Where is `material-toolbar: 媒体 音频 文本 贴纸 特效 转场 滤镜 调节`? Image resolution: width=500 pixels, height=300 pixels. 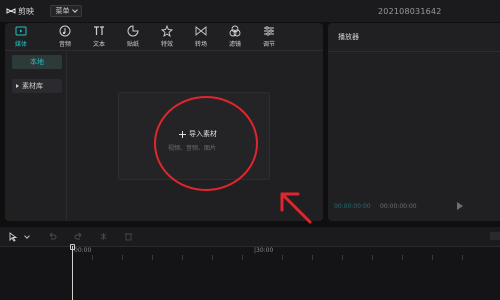 material-toolbar: 媒体 音频 文本 贴纸 特效 转场 滤镜 调节 is located at coordinates (164, 37).